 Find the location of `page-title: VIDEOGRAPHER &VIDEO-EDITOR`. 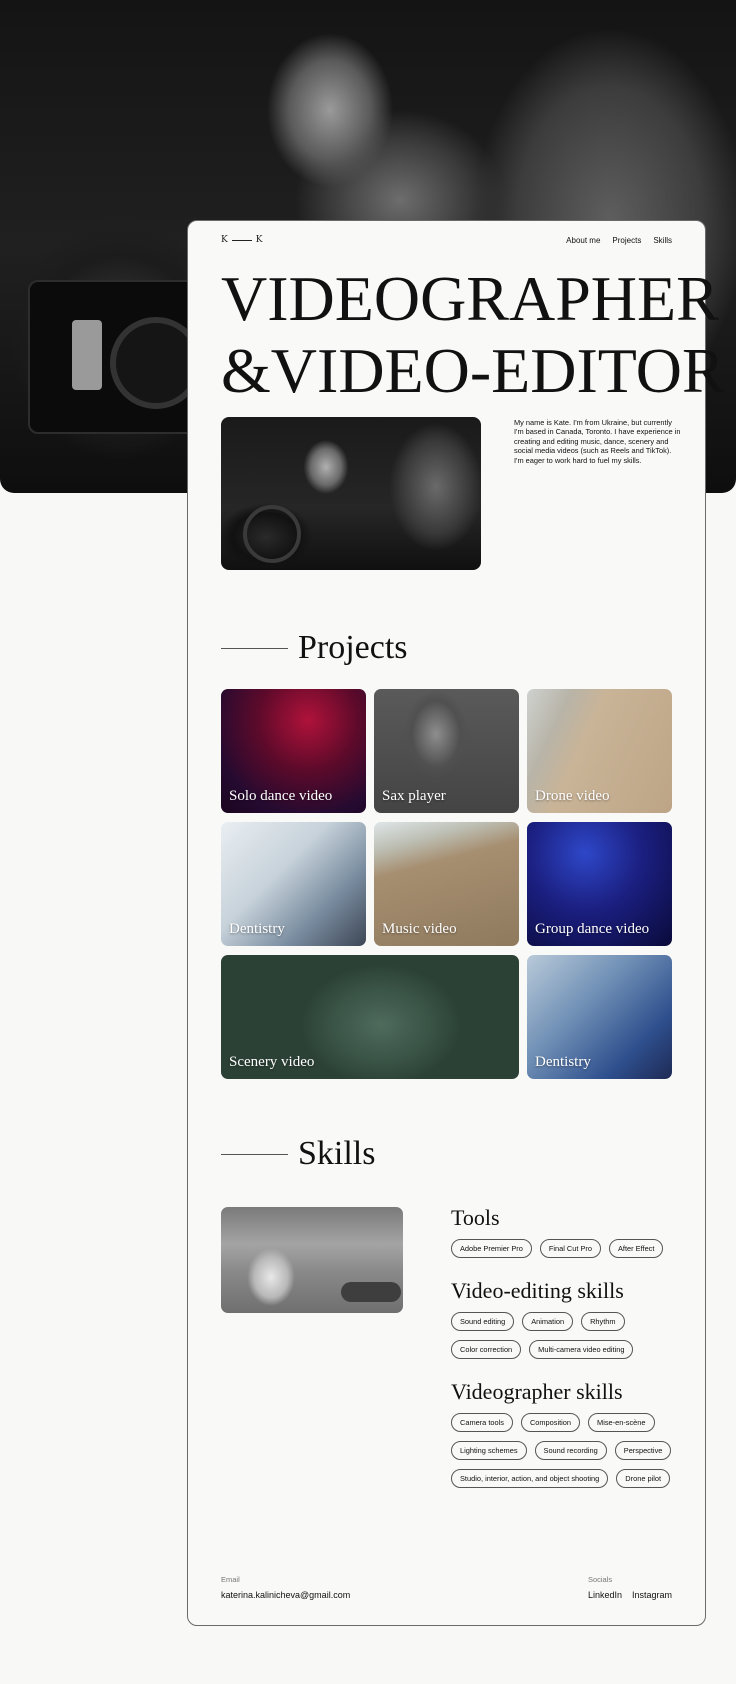

page-title: VIDEOGRAPHER &VIDEO-EDITOR is located at coordinates (473, 335).